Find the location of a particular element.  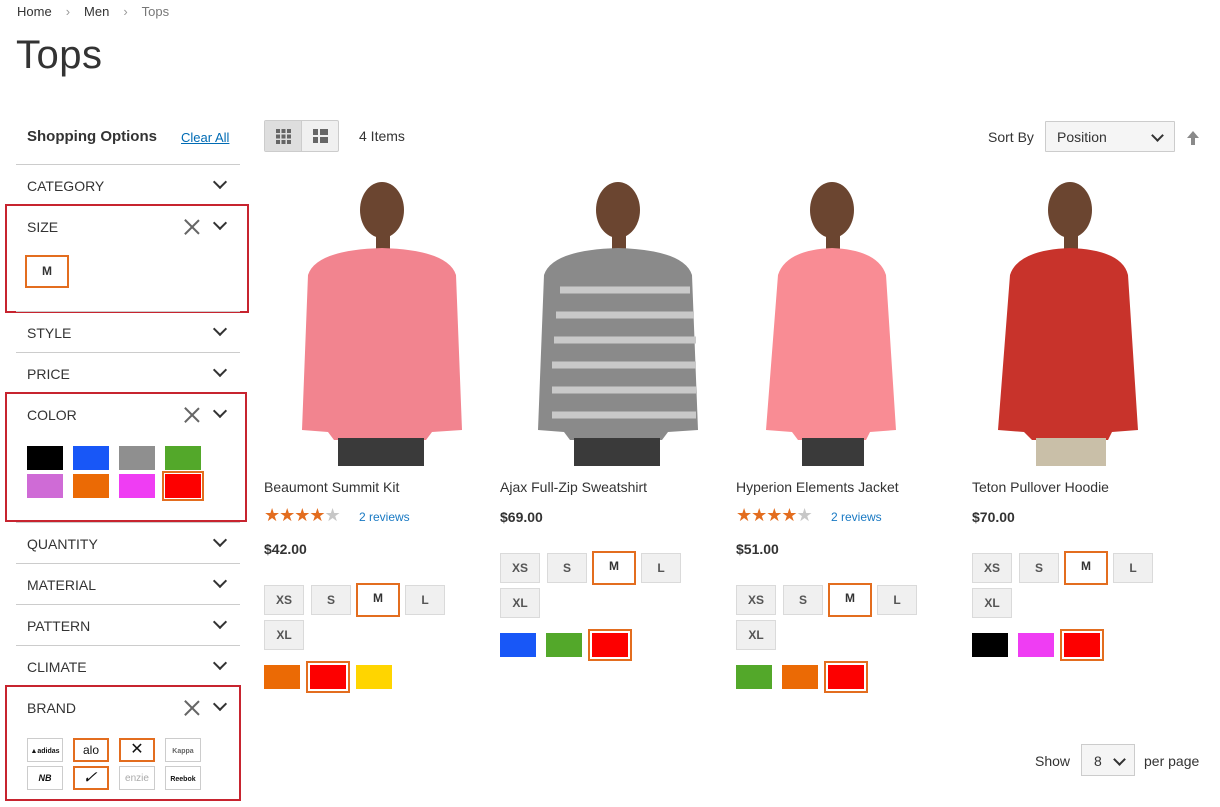

sort-by-label: Sort By is located at coordinates (1011, 137).